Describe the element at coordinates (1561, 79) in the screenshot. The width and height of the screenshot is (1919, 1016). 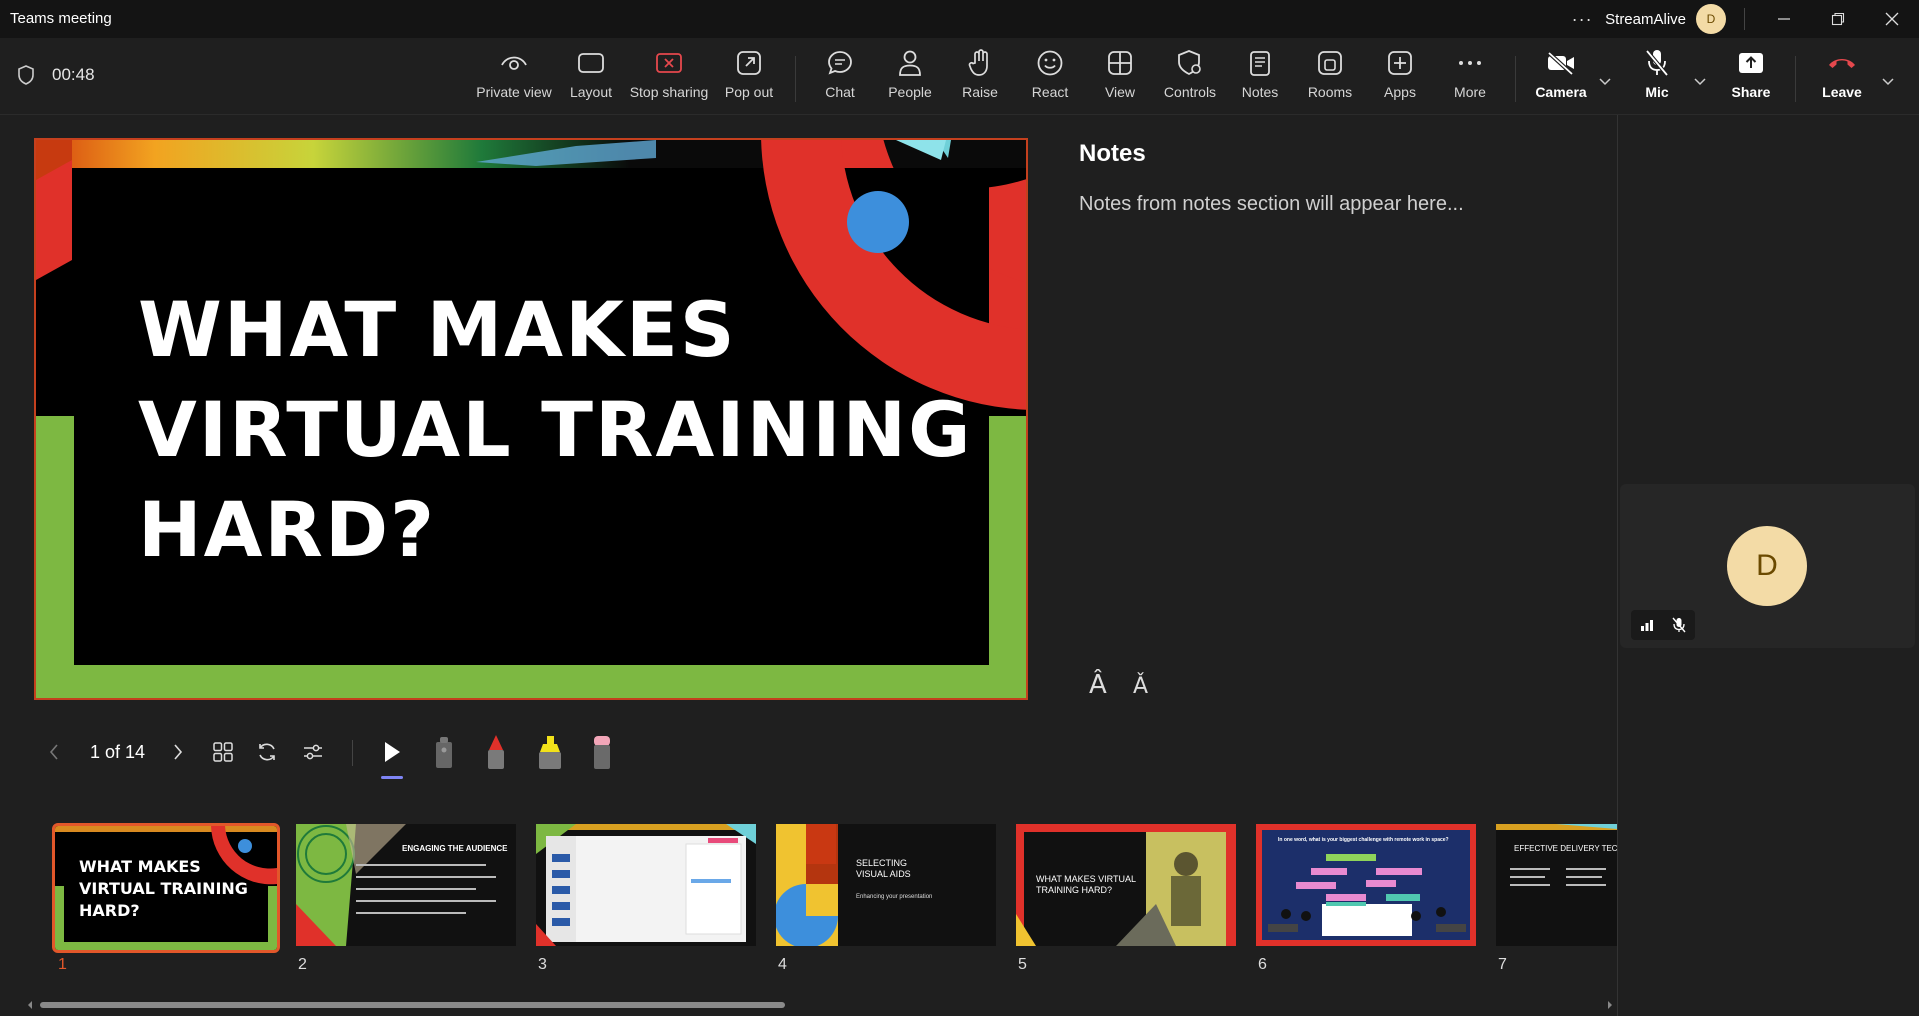
I see `camera-button: Camera` at that location.